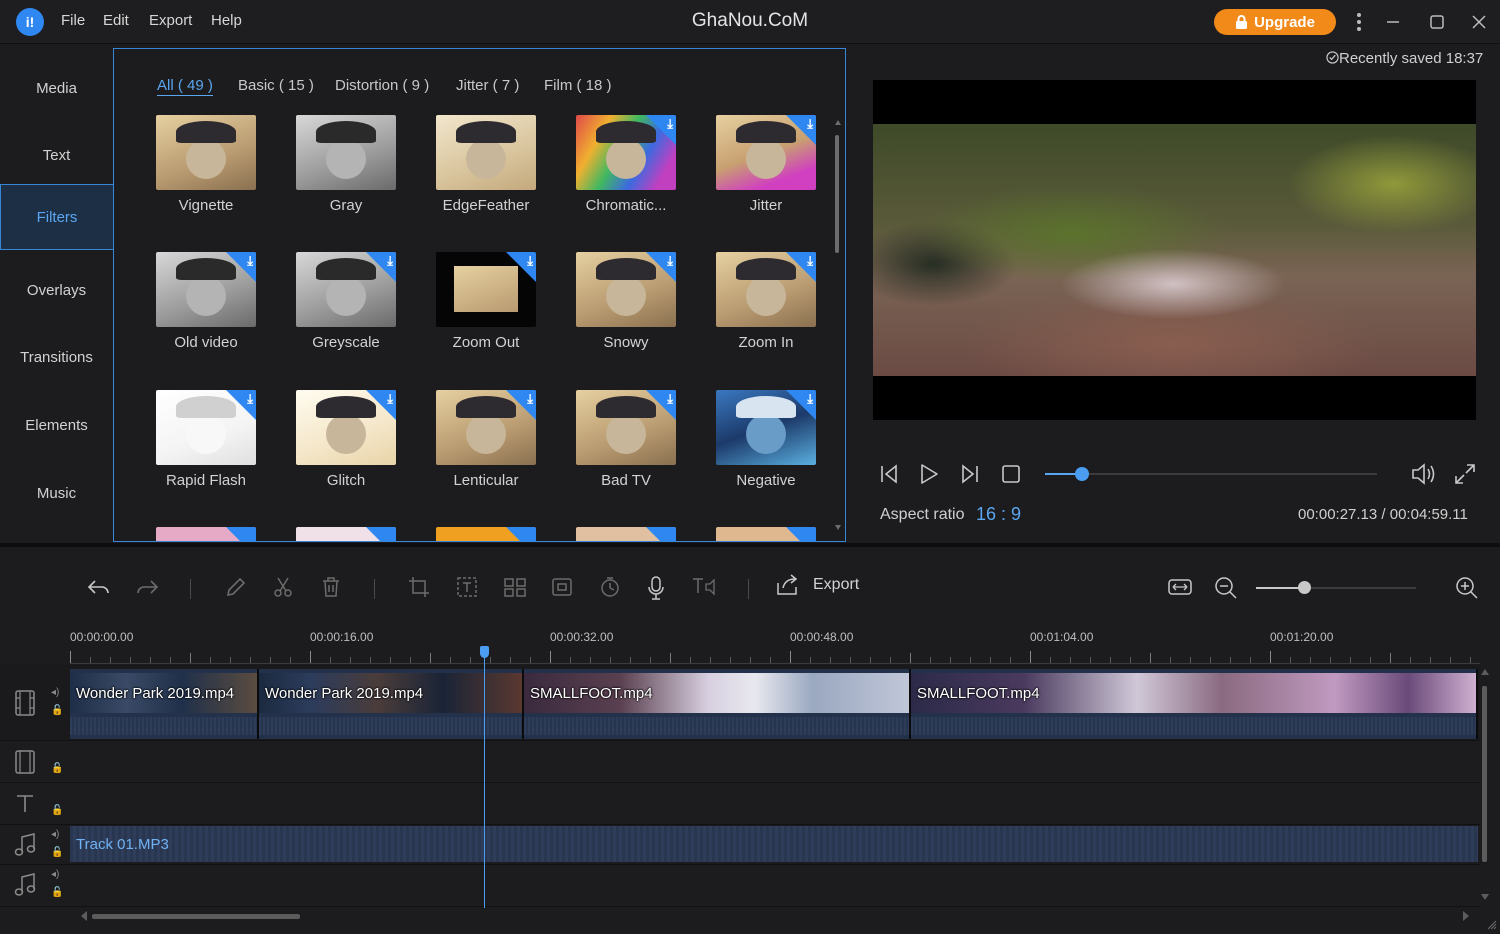  I want to click on scroll-left-arrow-icon, so click(84, 916).